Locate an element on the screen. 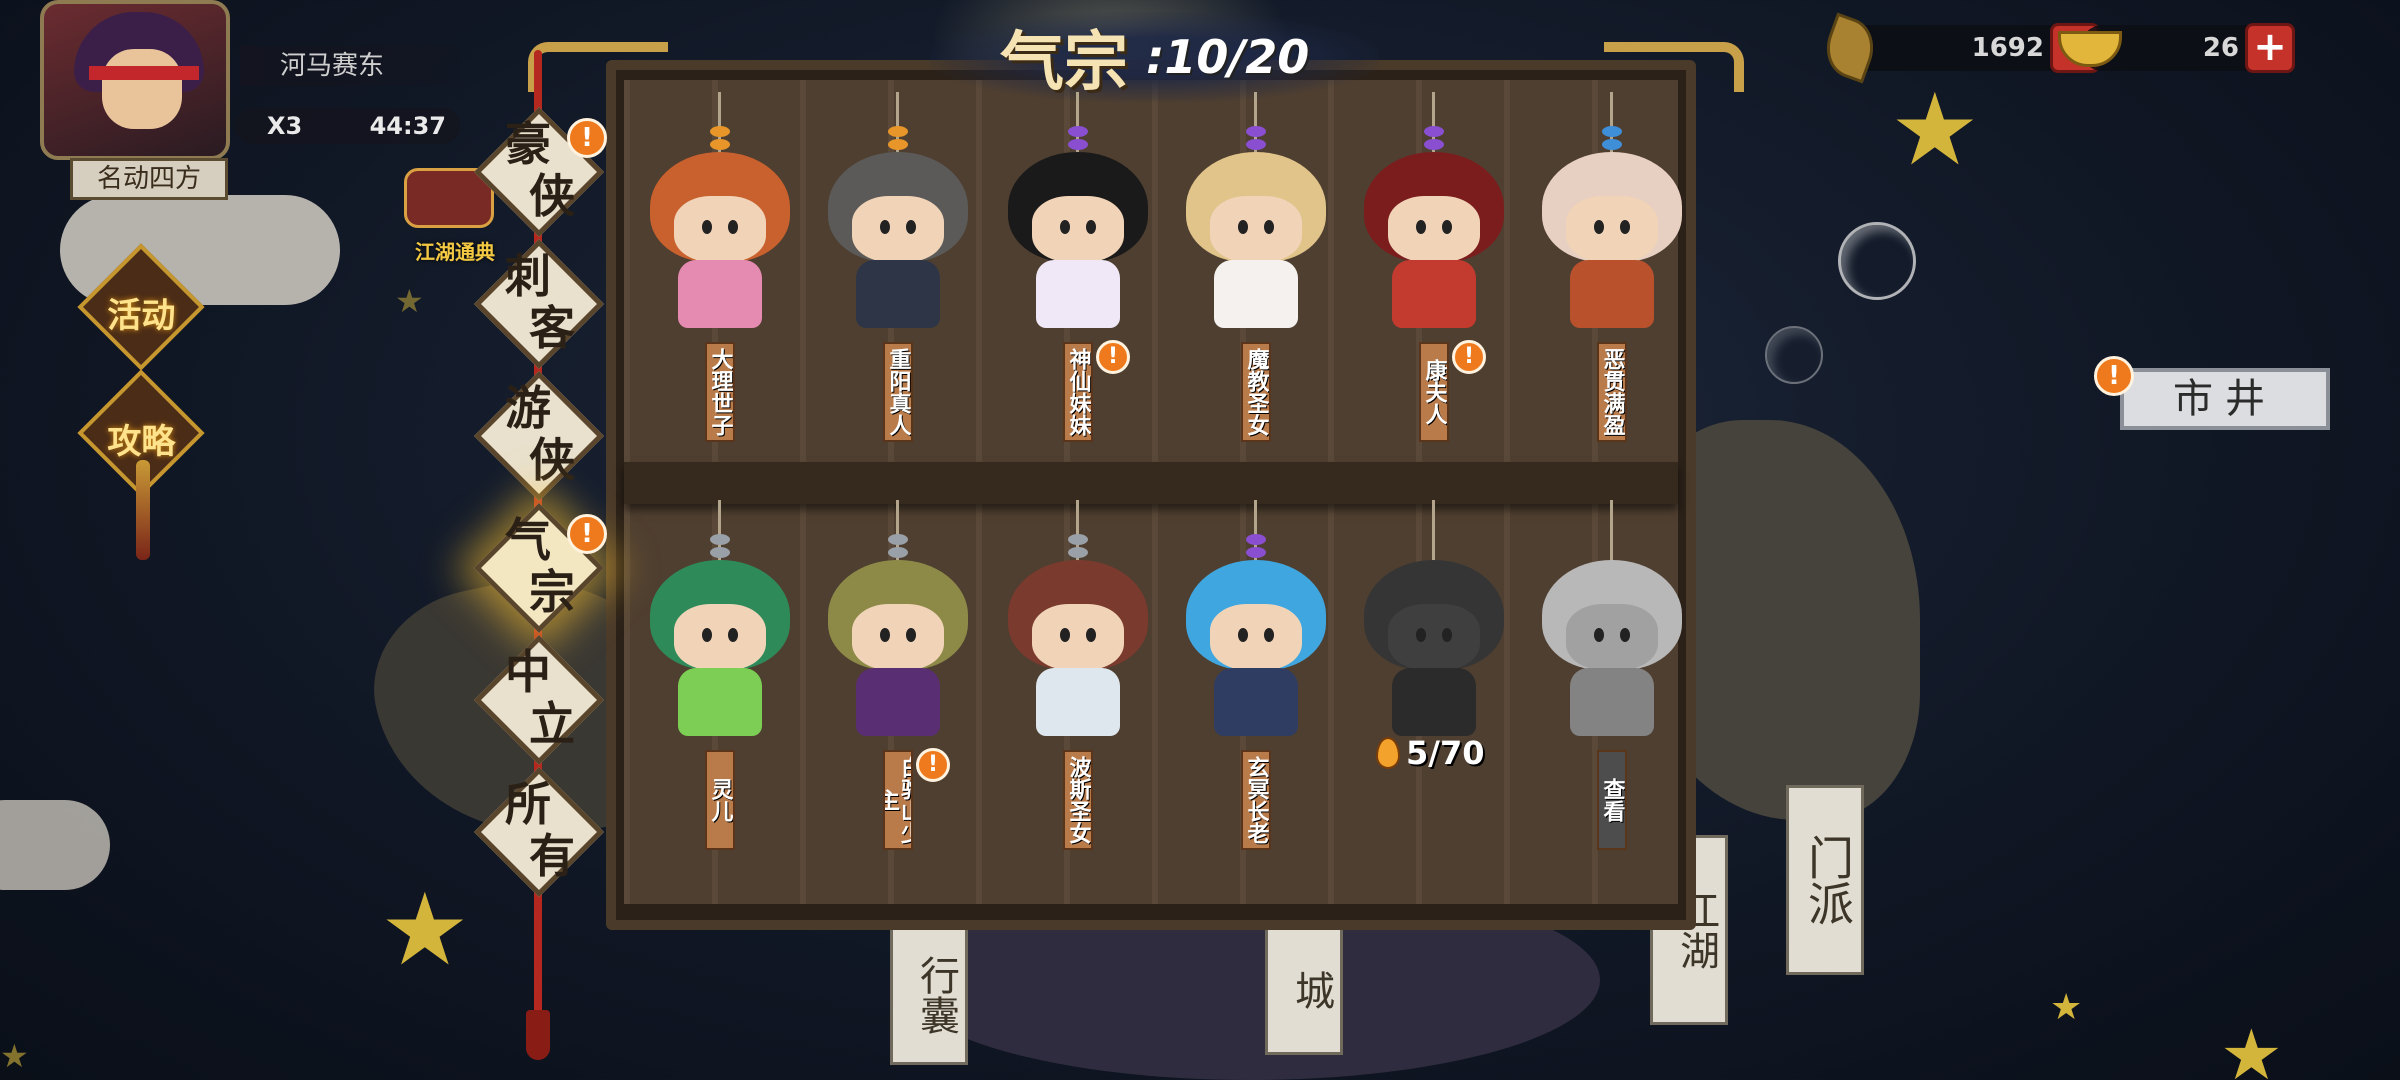 Image resolution: width=2400 pixels, height=1080 pixels. stamina-timer: 44:37 is located at coordinates (407, 126).